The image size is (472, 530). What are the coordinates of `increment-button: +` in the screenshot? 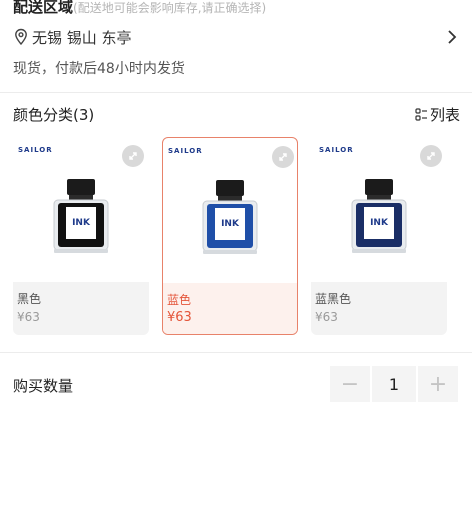 It's located at (438, 384).